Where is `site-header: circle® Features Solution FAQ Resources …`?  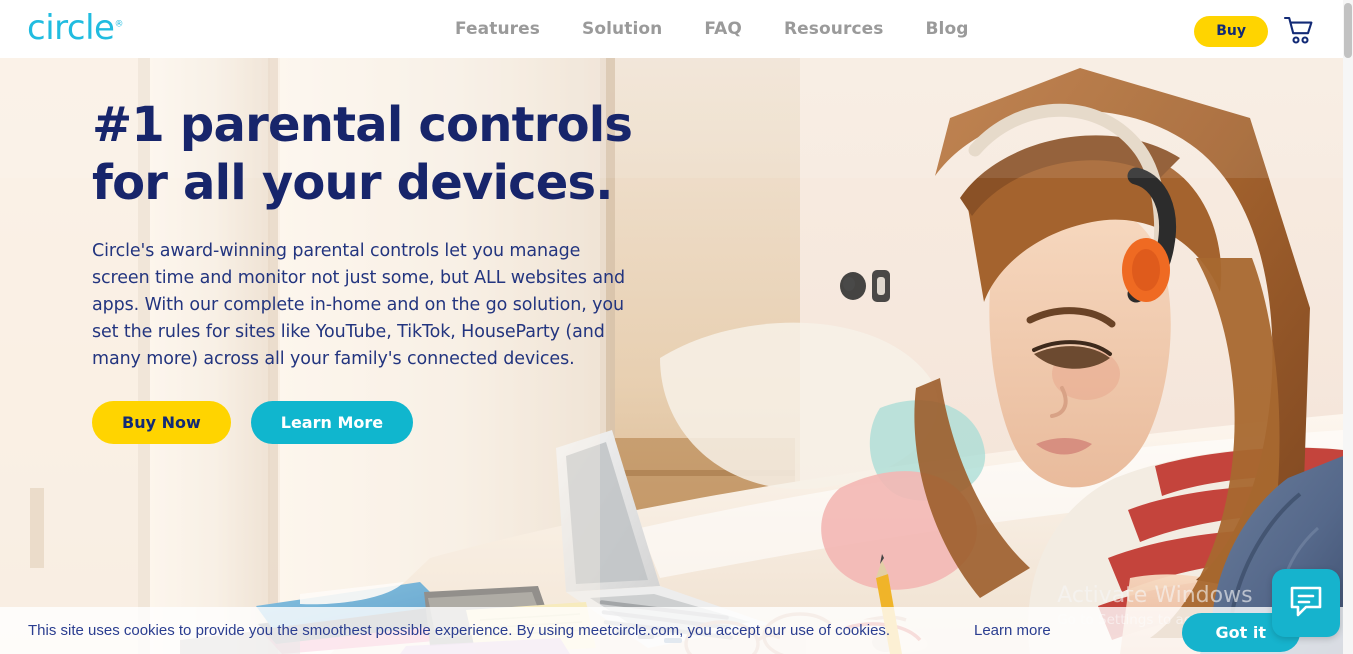 site-header: circle® Features Solution FAQ Resources … is located at coordinates (671, 29).